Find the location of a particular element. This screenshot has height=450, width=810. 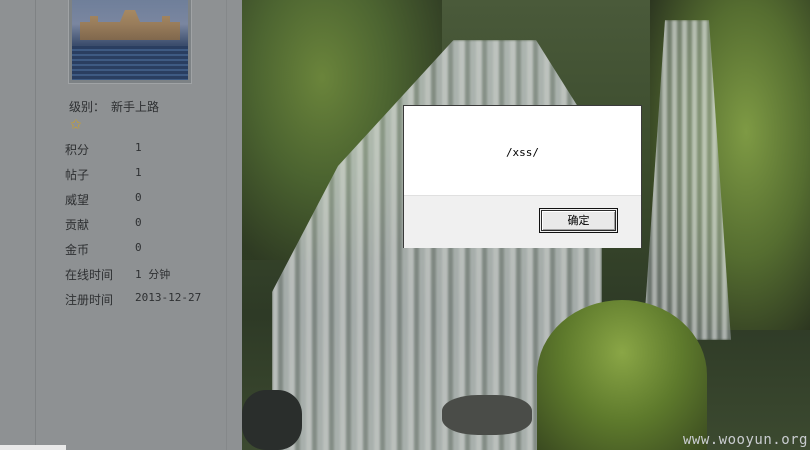

watermark: www.wooyun.org is located at coordinates (745, 440).